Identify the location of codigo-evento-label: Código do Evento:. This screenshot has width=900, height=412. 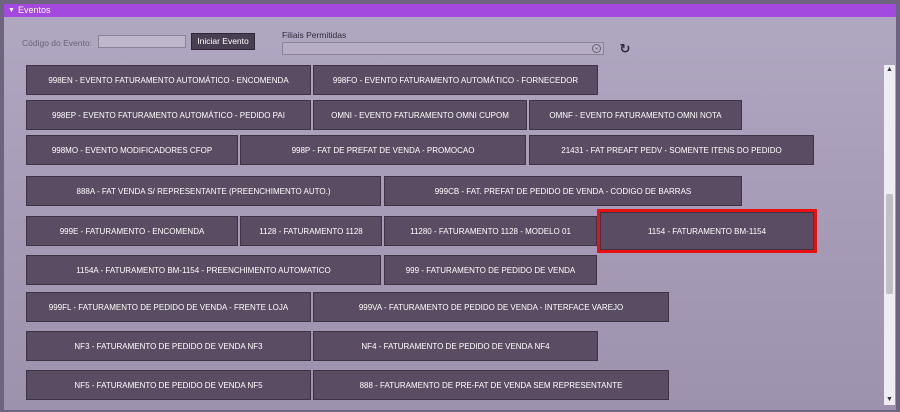
(57, 43).